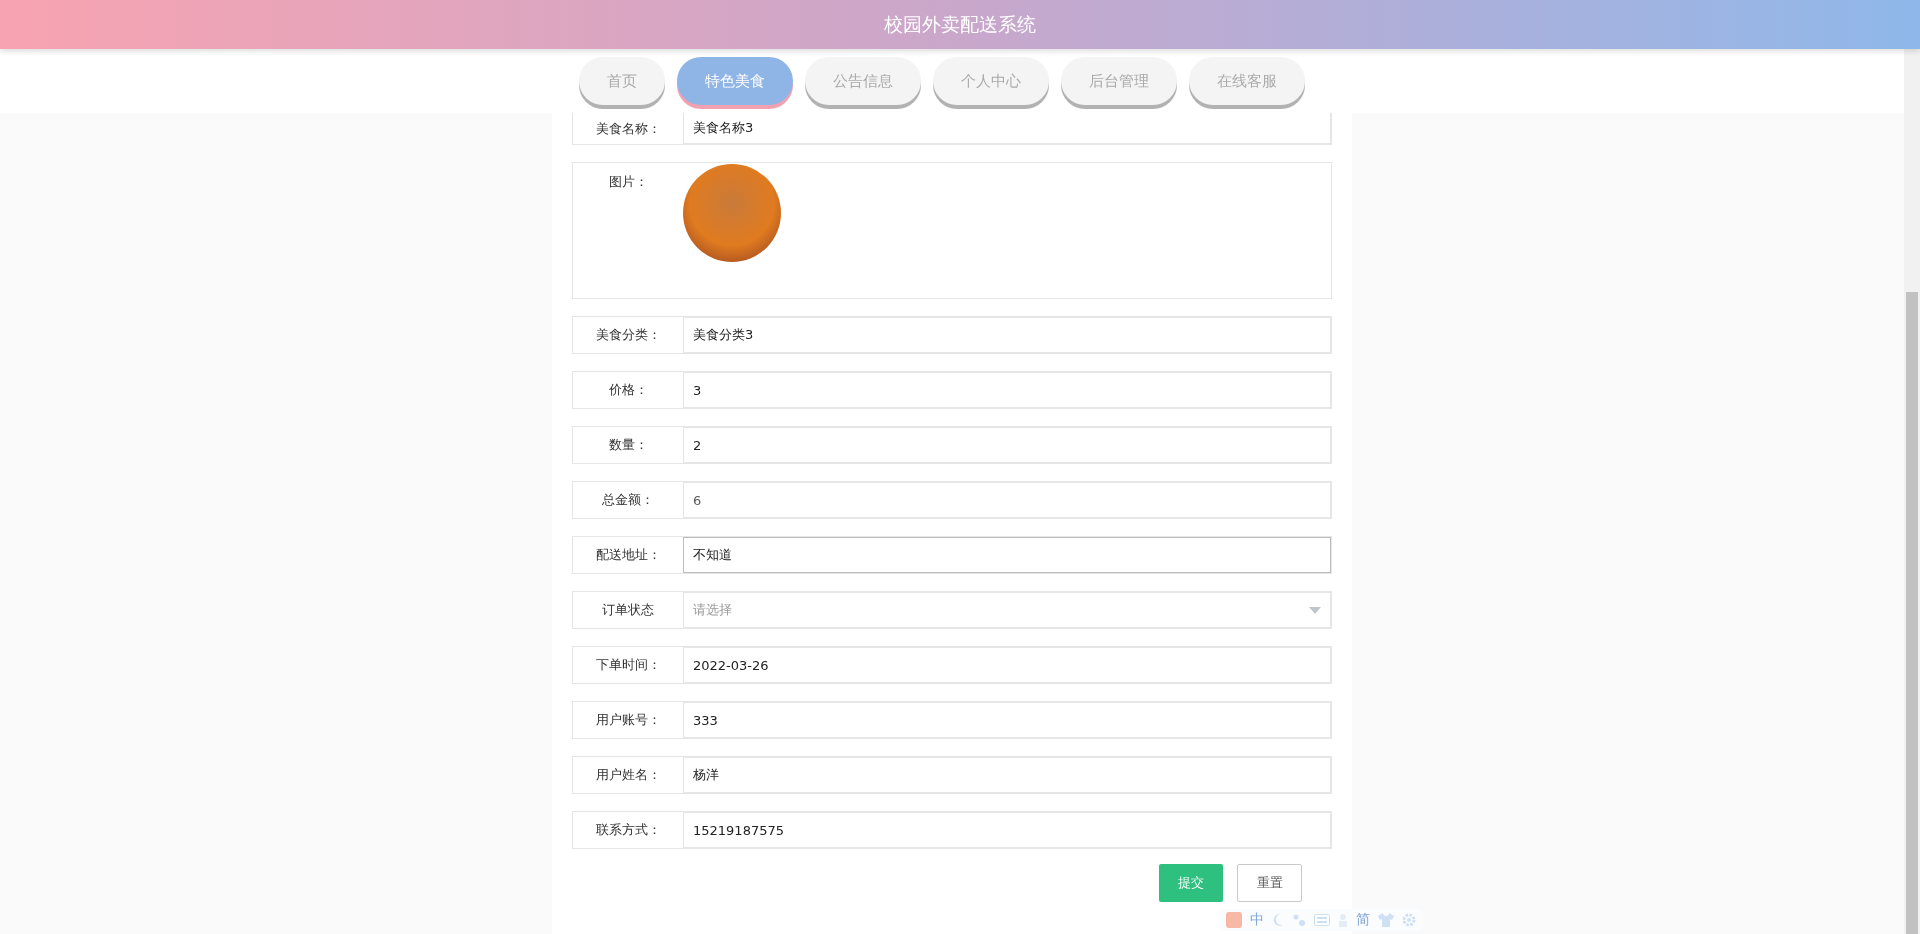 This screenshot has height=934, width=1920. What do you see at coordinates (1007, 720) in the screenshot?
I see `input-field: 333` at bounding box center [1007, 720].